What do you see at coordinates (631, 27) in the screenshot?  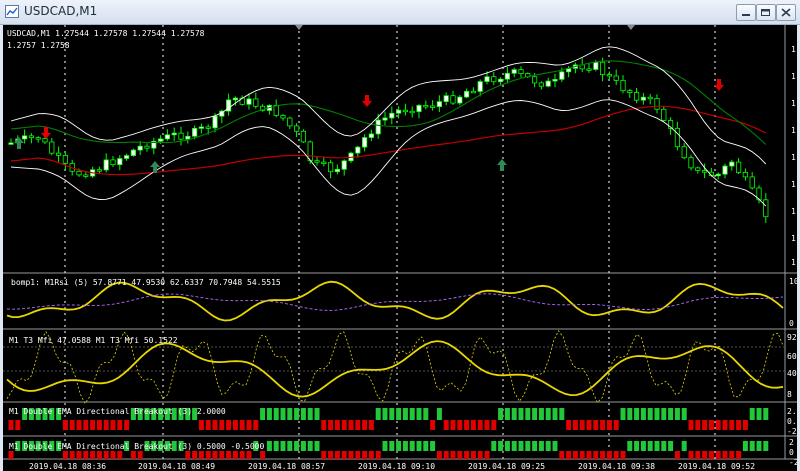 I see `chart-shift-marker-icon` at bounding box center [631, 27].